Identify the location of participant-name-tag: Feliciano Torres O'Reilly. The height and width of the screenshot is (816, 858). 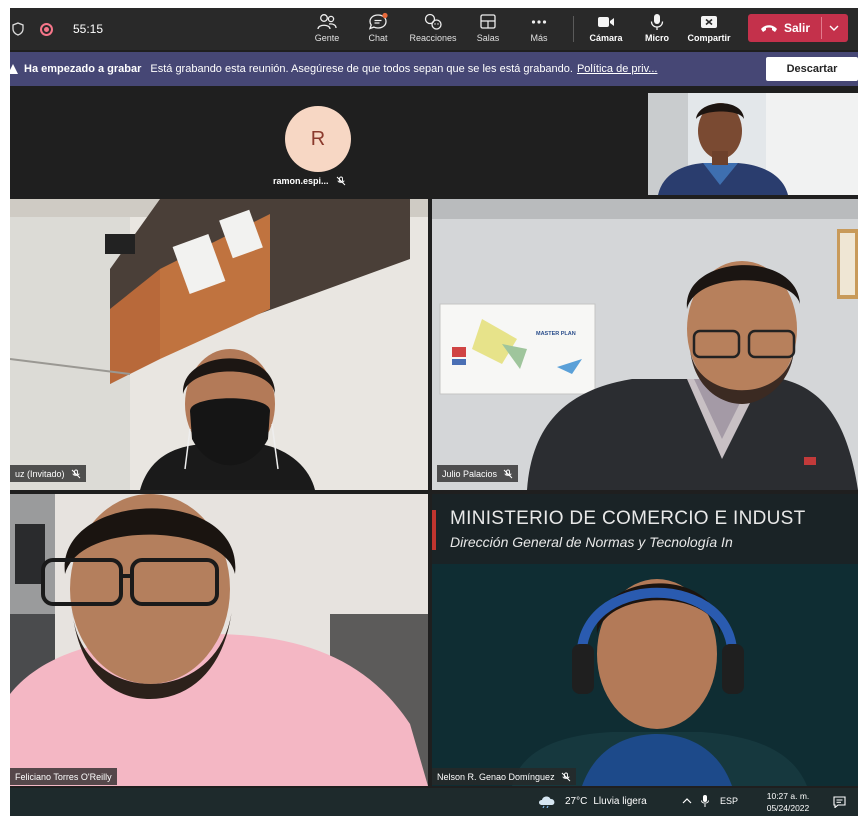
(63, 776).